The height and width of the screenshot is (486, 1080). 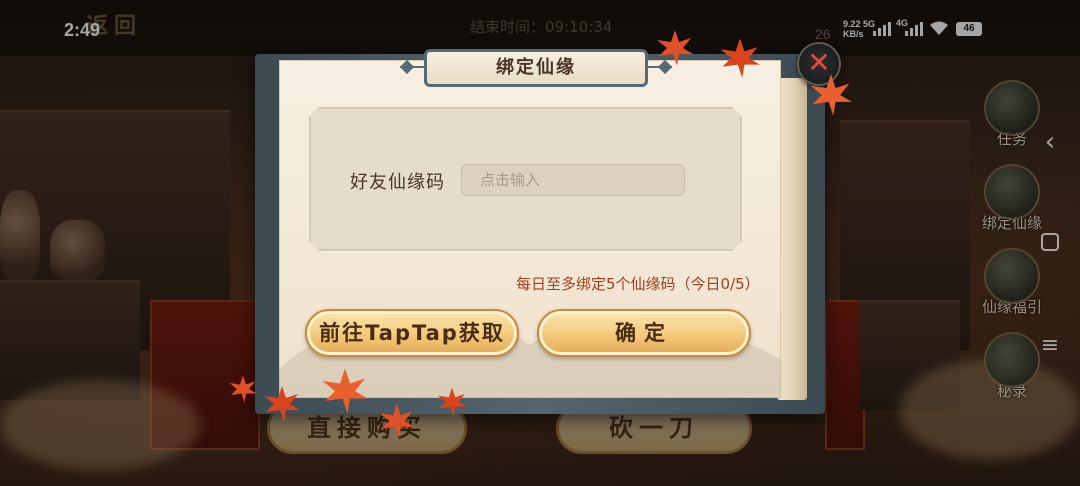 What do you see at coordinates (792, 239) in the screenshot?
I see `scroll-roll-decoration` at bounding box center [792, 239].